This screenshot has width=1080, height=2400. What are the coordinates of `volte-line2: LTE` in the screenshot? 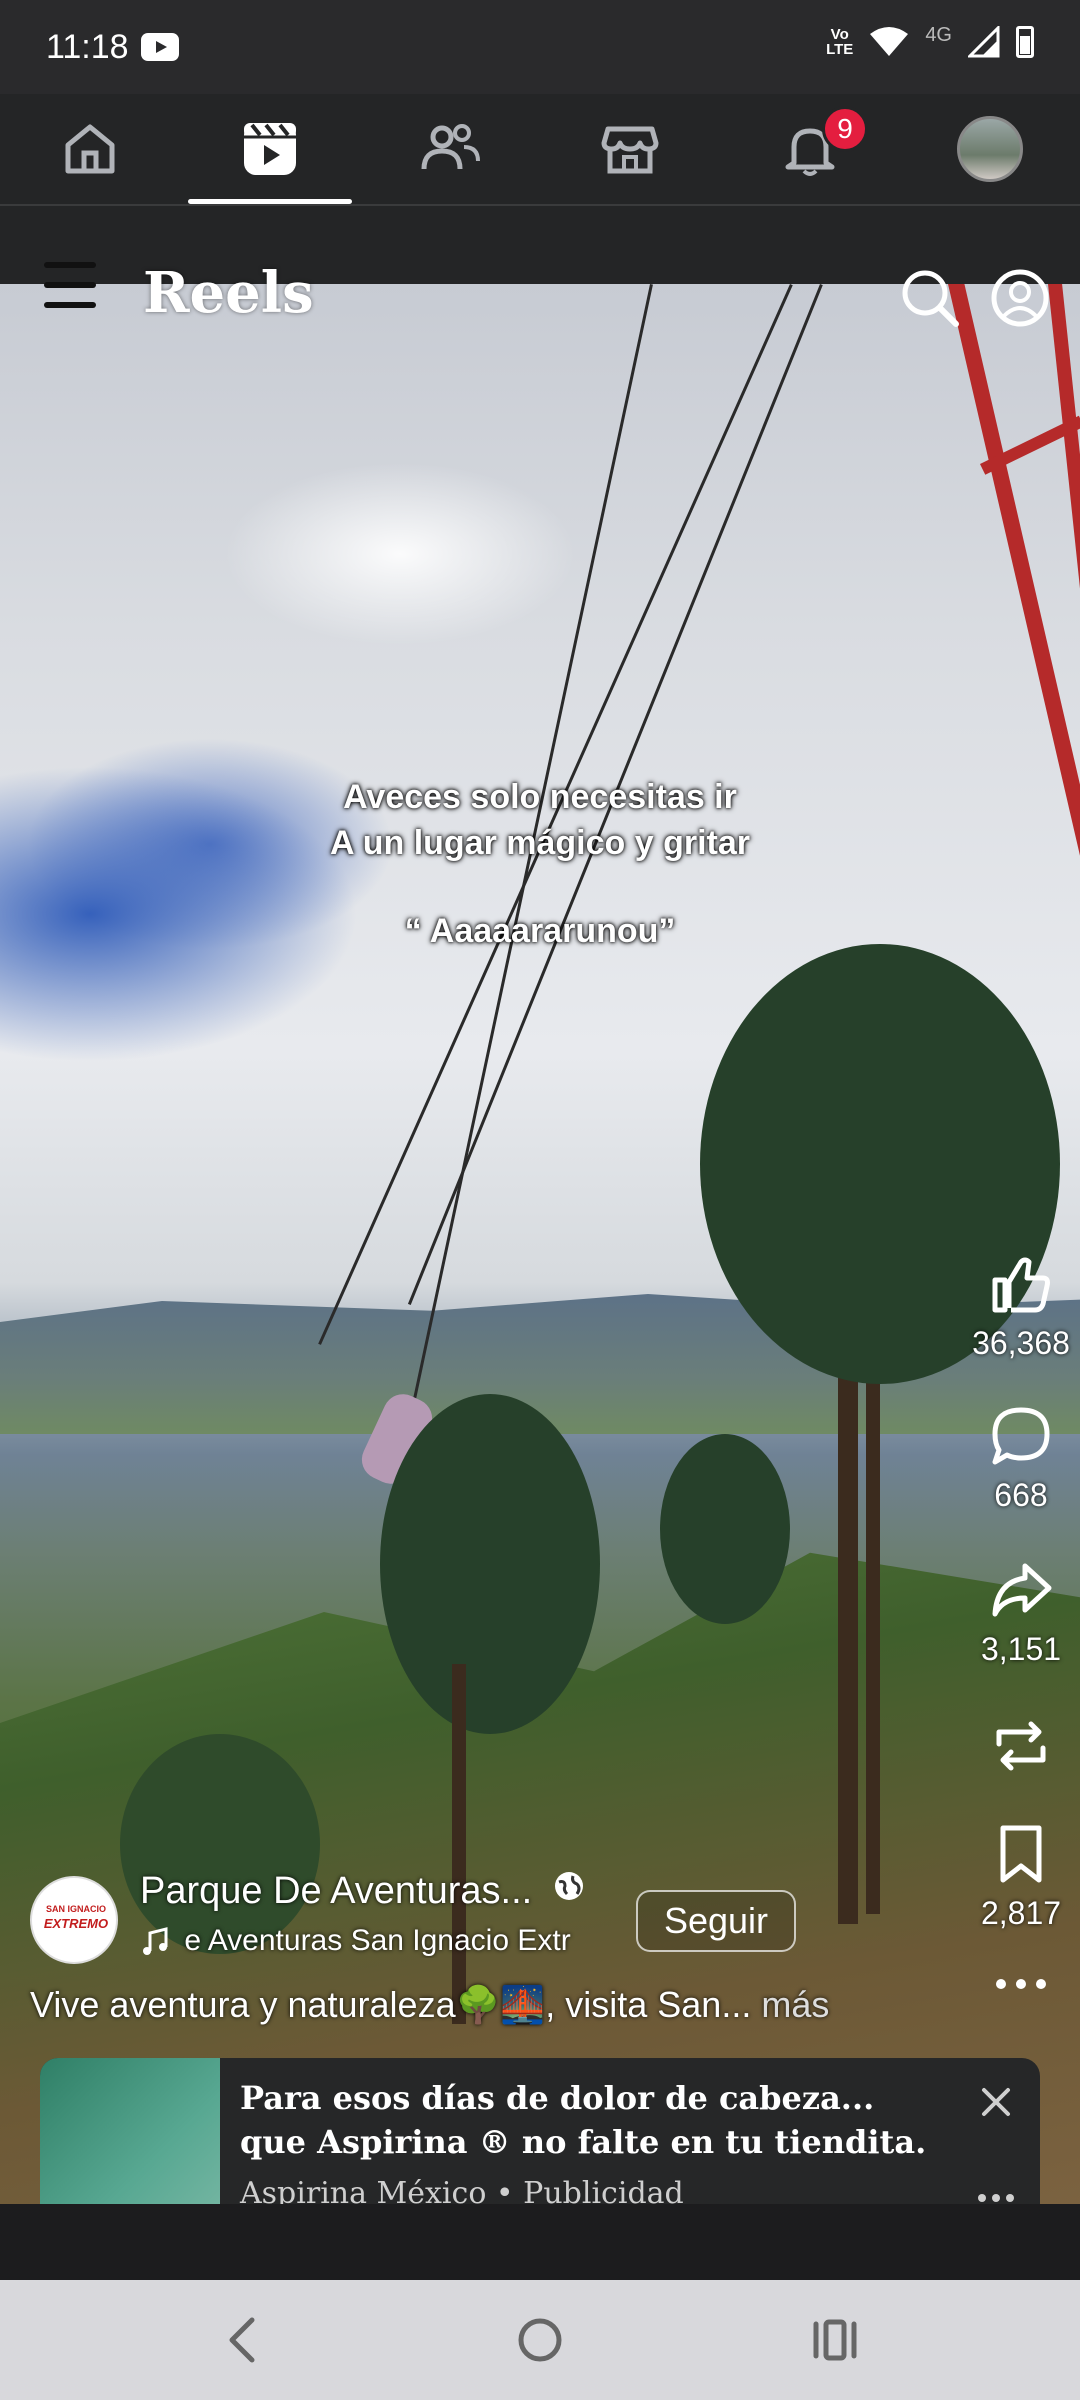 It's located at (840, 49).